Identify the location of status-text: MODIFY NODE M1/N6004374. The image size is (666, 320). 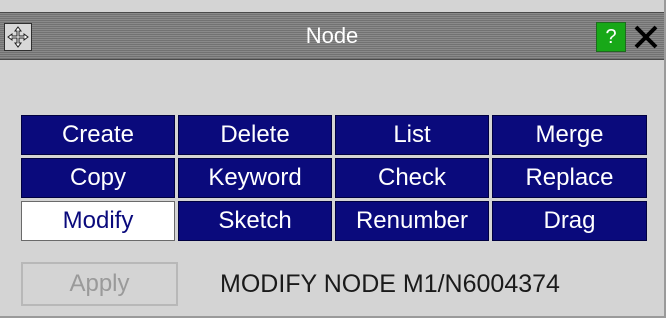
(390, 284).